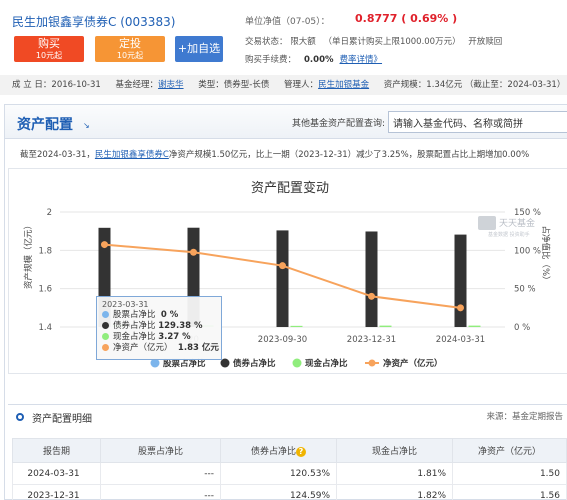 The image size is (567, 500). I want to click on other-fund-label: 其他基金资产配置查询:, so click(339, 124).